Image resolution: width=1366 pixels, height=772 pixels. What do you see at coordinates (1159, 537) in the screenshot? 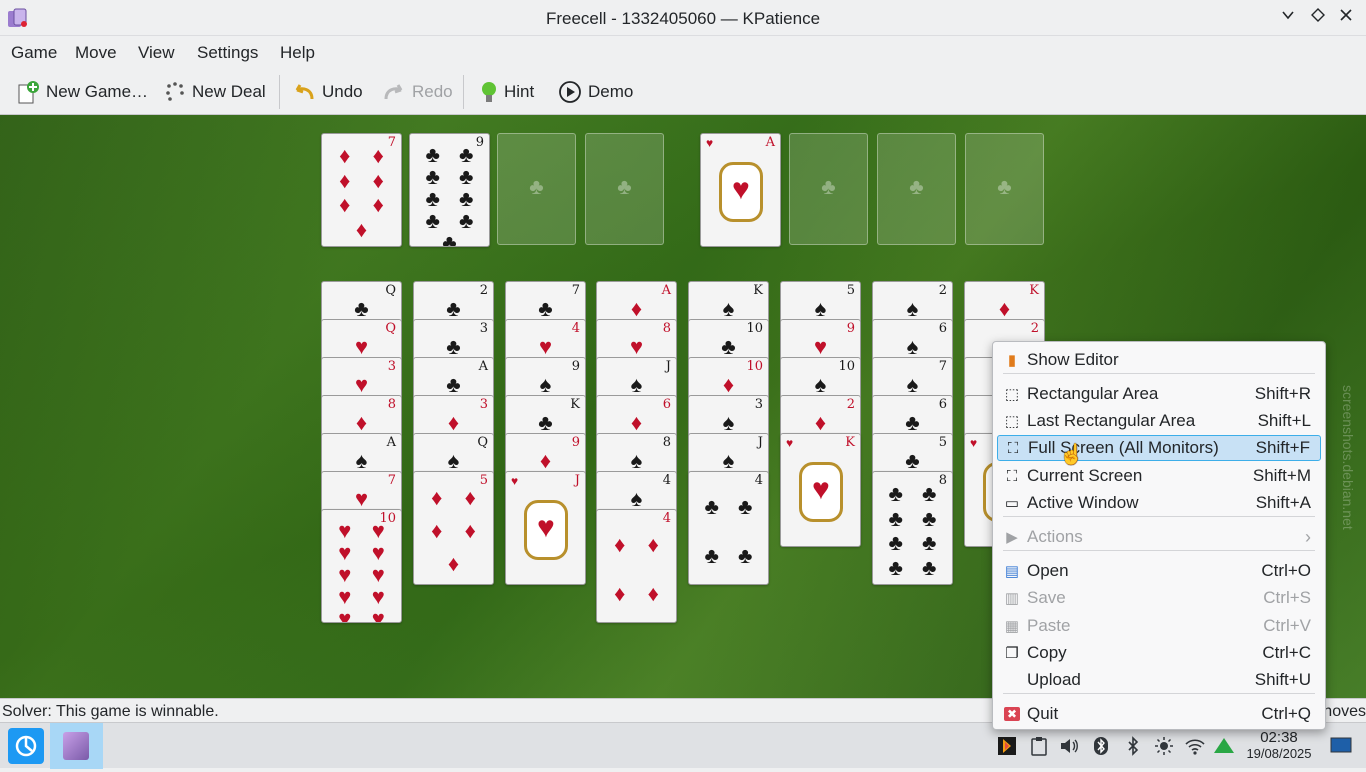
I see `menu-item-actions: ▶ Actions ›` at bounding box center [1159, 537].